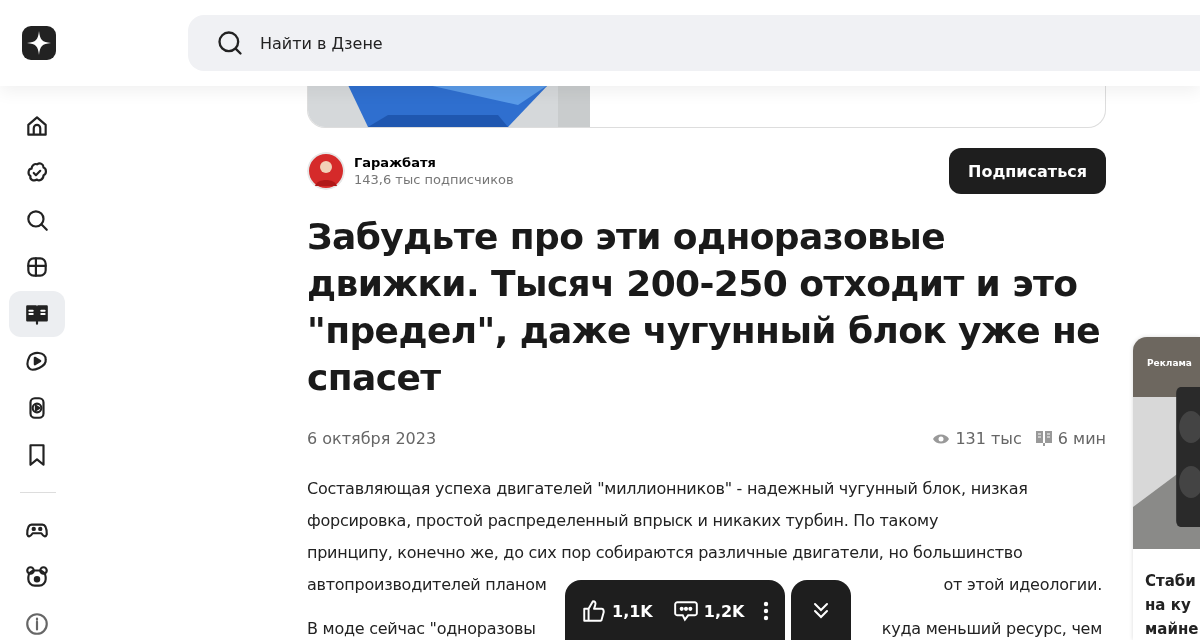 Image resolution: width=1200 pixels, height=640 pixels. Describe the element at coordinates (594, 611) in the screenshot. I see `thumbs-up-icon` at that location.